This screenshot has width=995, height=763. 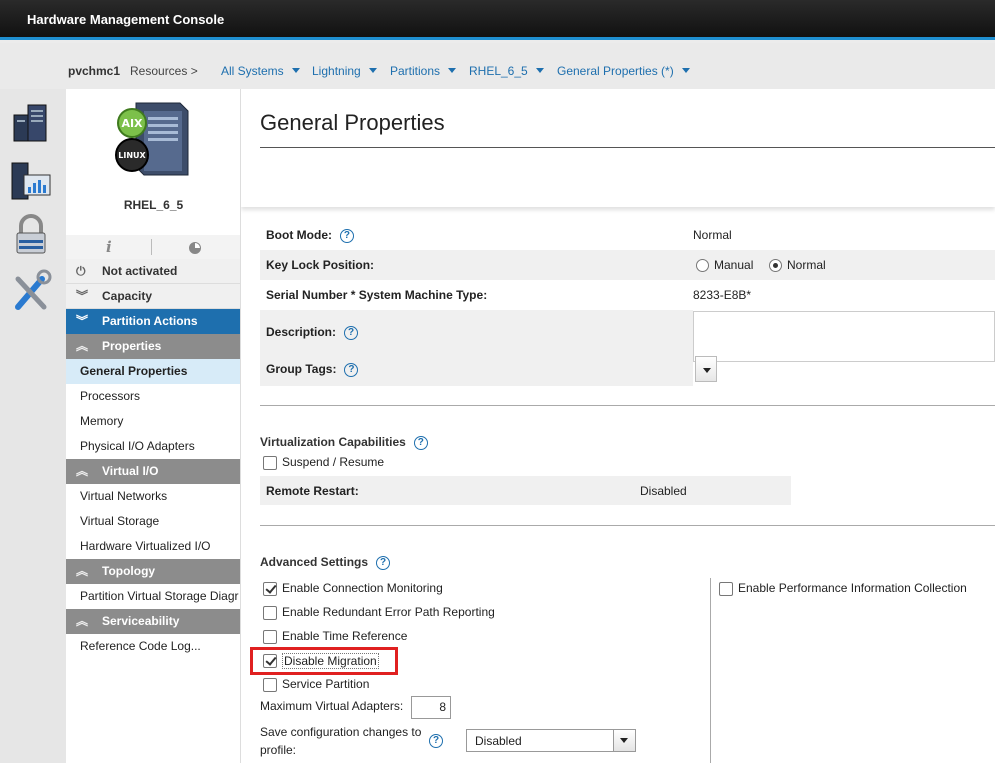 I want to click on suspend-resume-label: Suspend / Resume, so click(x=333, y=462).